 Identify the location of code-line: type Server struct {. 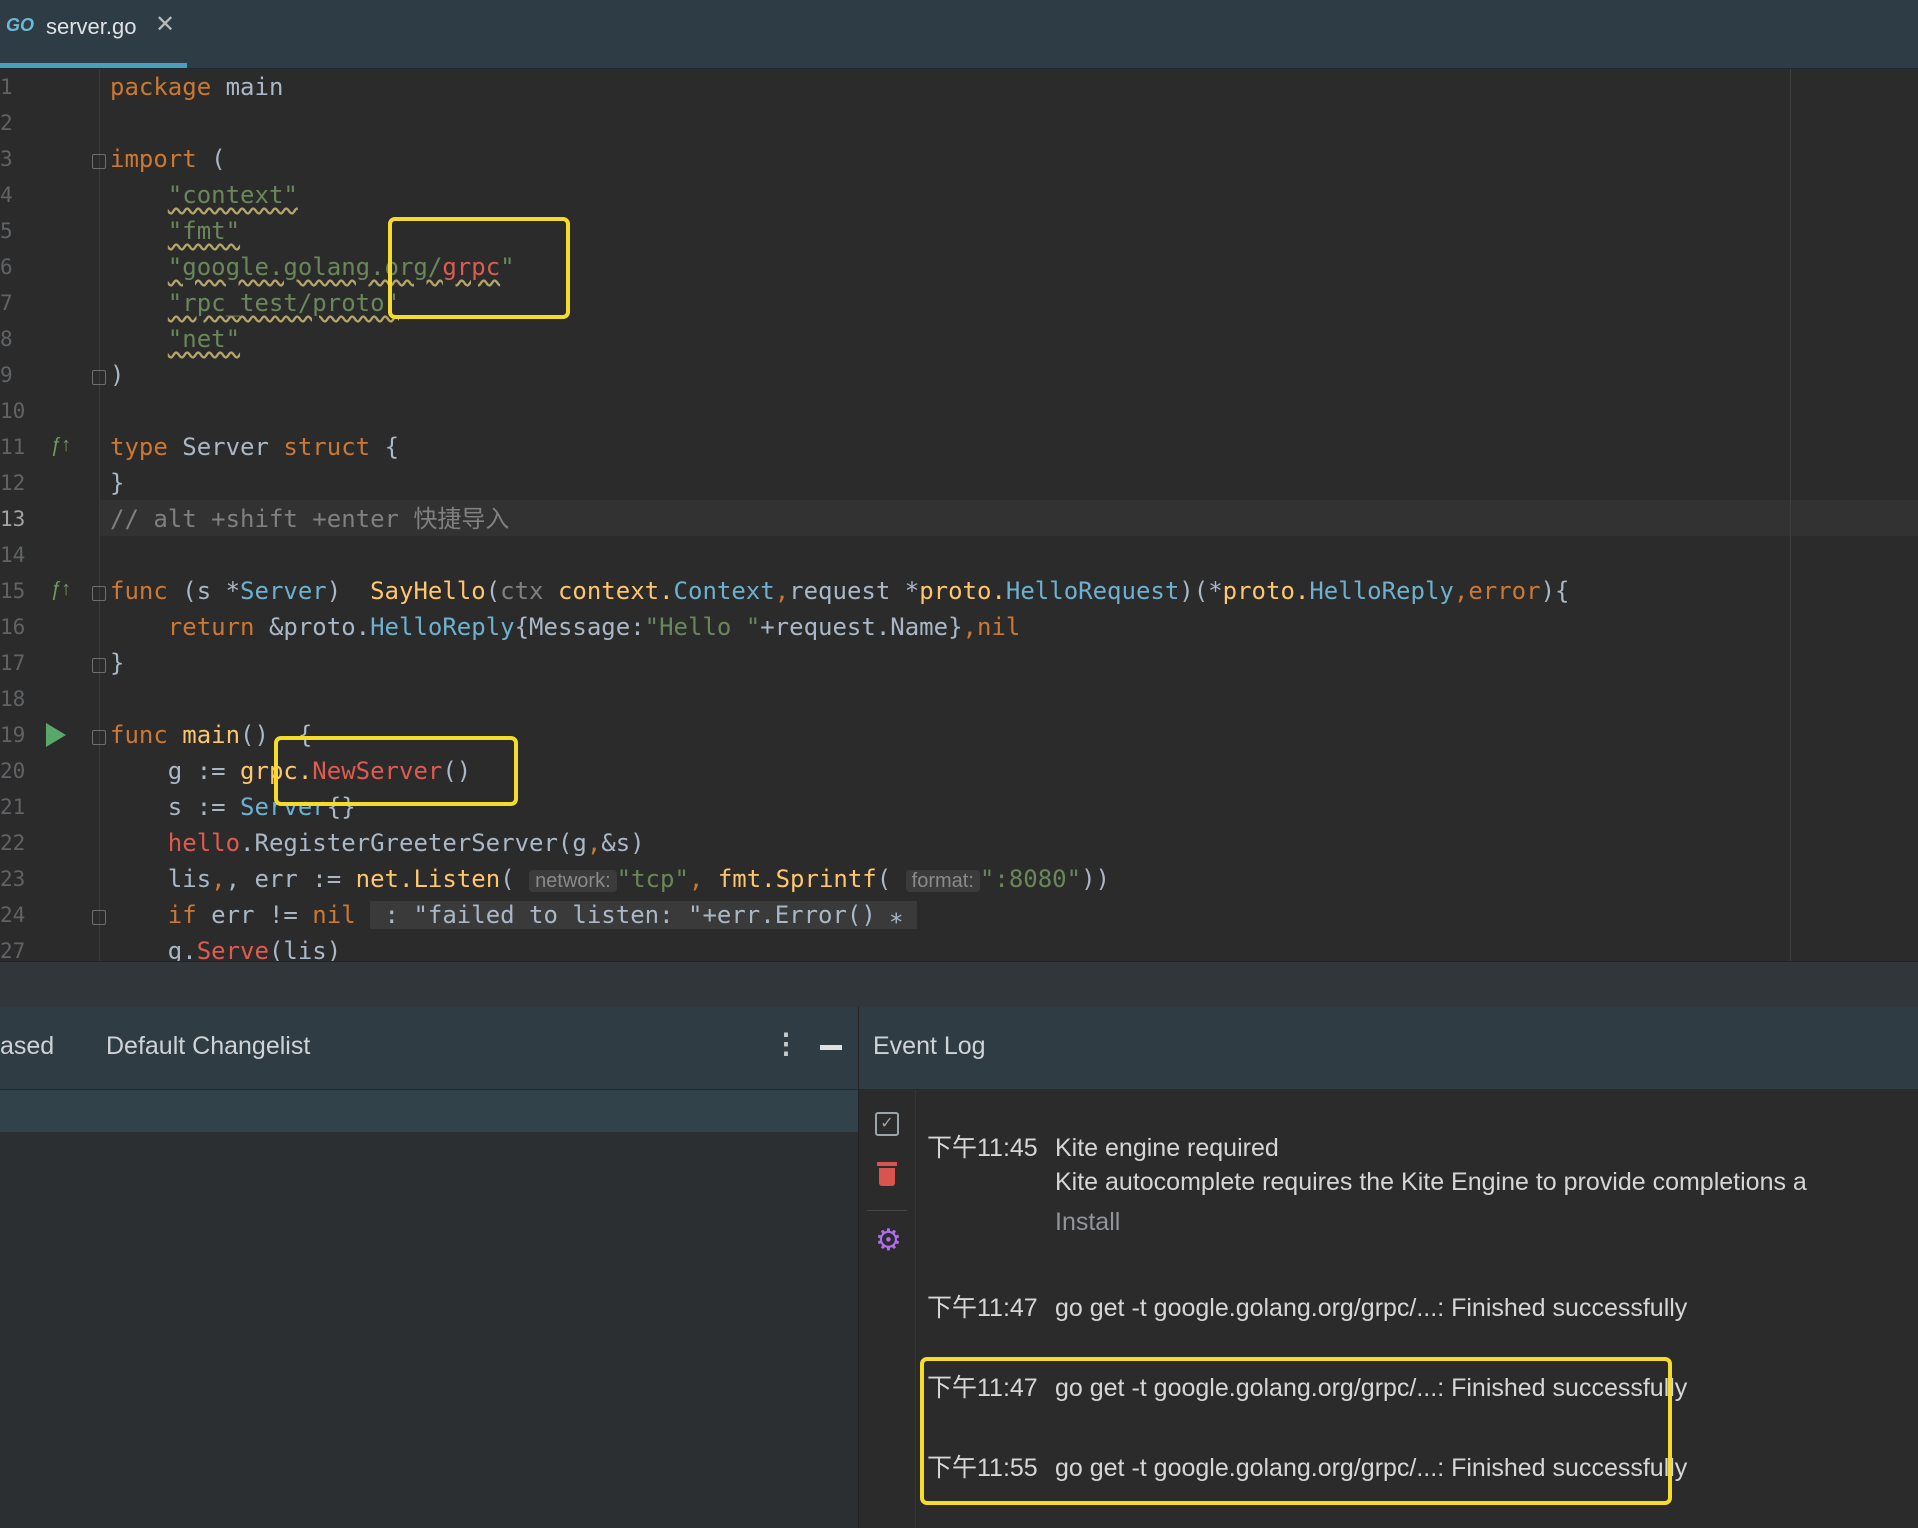
(255, 447).